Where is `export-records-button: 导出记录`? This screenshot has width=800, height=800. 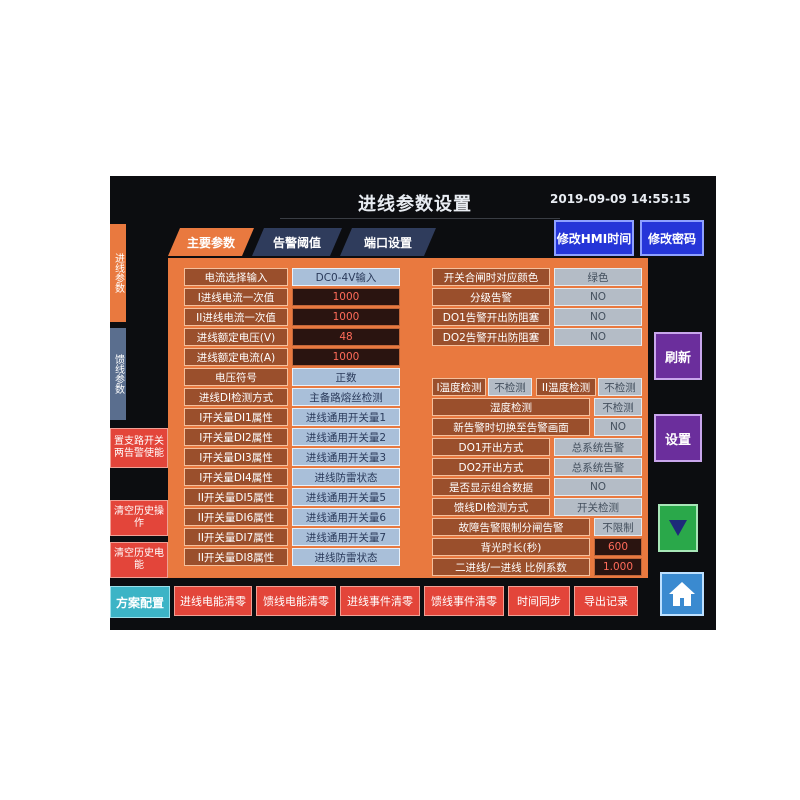 export-records-button: 导出记录 is located at coordinates (606, 601).